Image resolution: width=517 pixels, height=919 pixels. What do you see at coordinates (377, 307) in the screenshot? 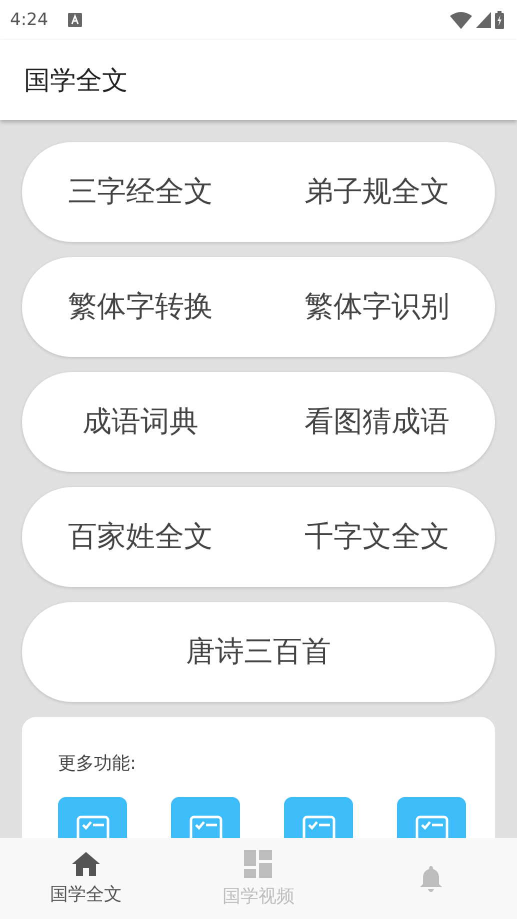
I see `menu-link: 繁体字识别` at bounding box center [377, 307].